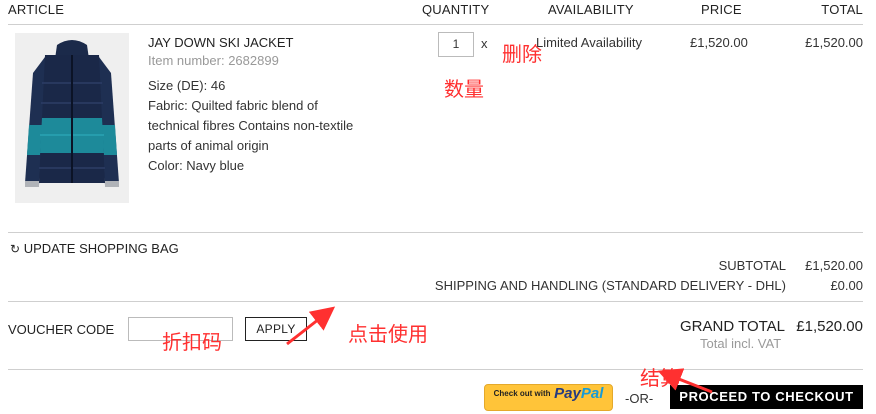 The image size is (876, 414). I want to click on arrow-to-checkout, so click(685, 381).